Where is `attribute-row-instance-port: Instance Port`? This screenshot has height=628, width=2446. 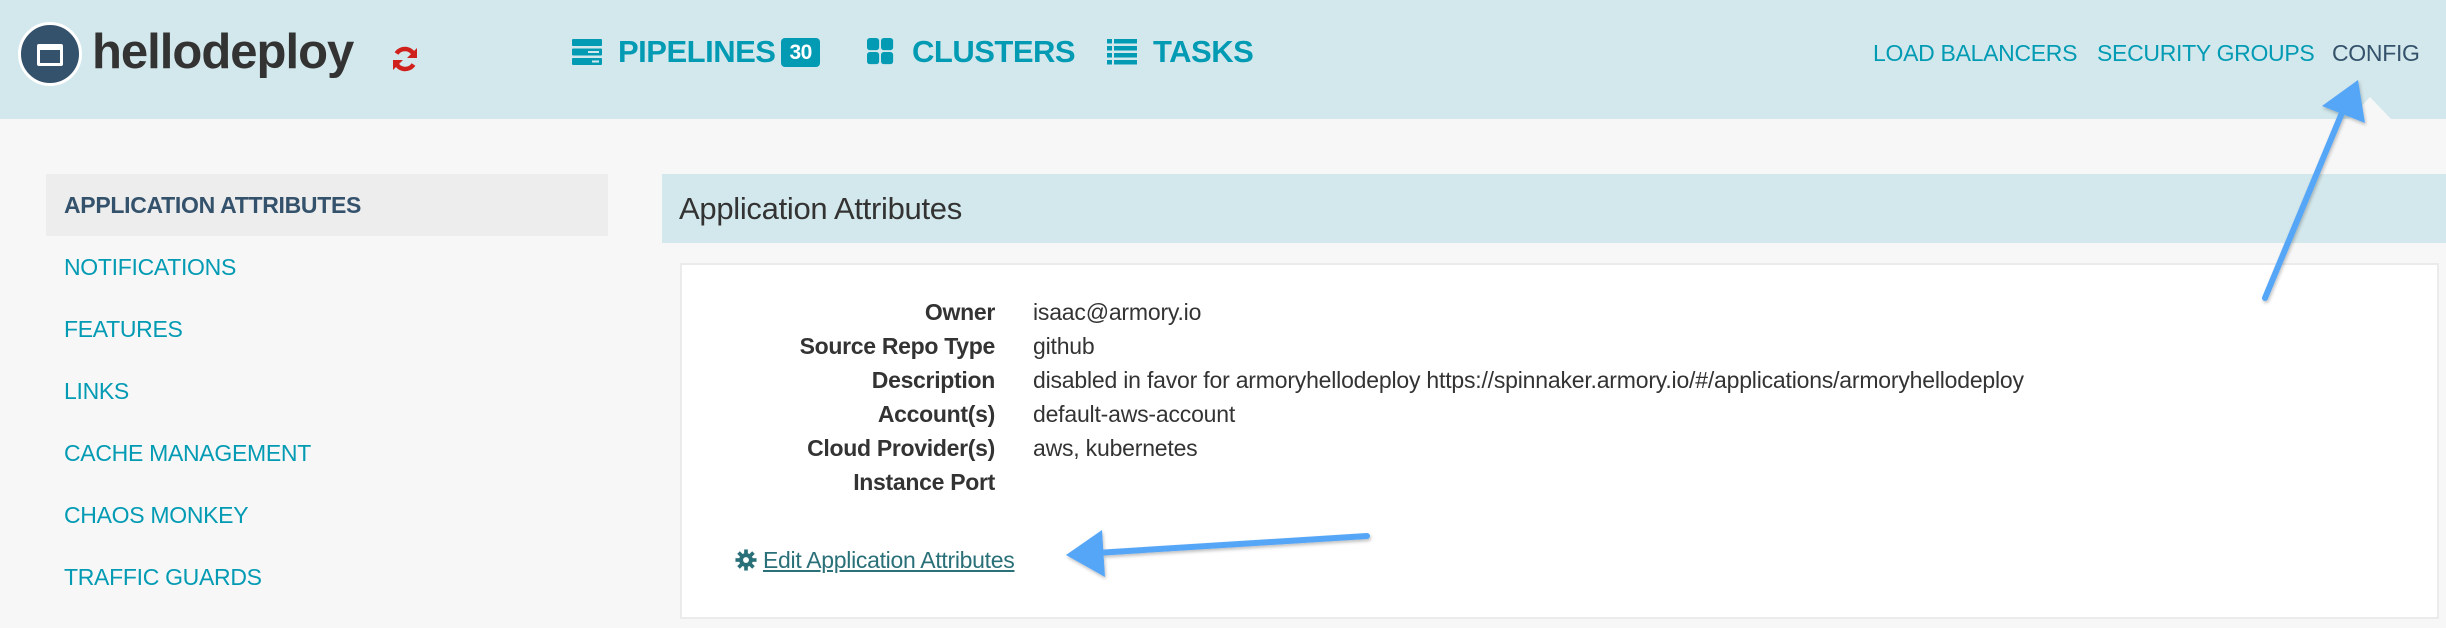
attribute-row-instance-port: Instance Port is located at coordinates (1564, 482).